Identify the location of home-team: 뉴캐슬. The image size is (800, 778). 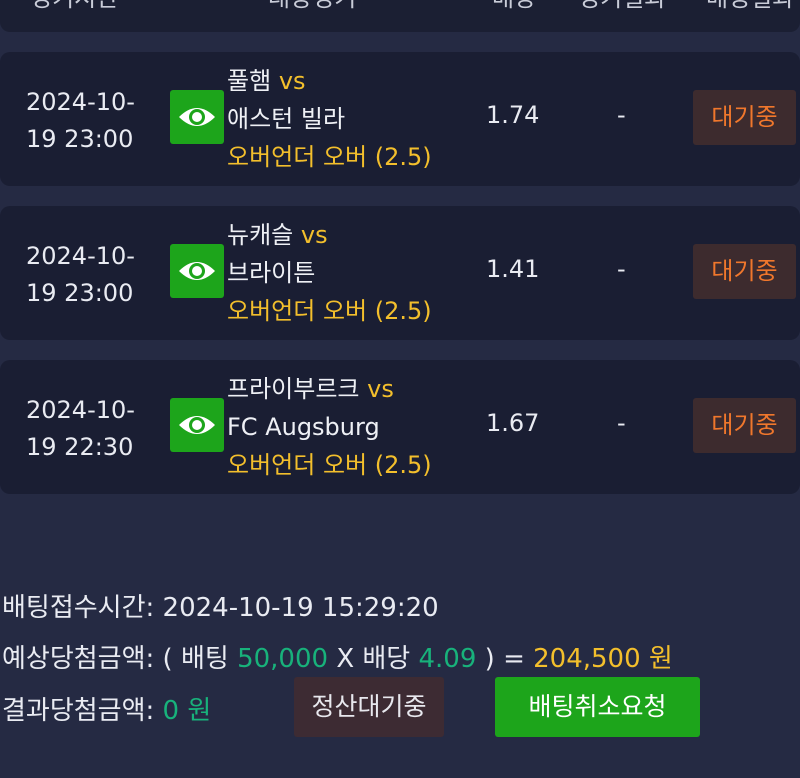
(260, 235).